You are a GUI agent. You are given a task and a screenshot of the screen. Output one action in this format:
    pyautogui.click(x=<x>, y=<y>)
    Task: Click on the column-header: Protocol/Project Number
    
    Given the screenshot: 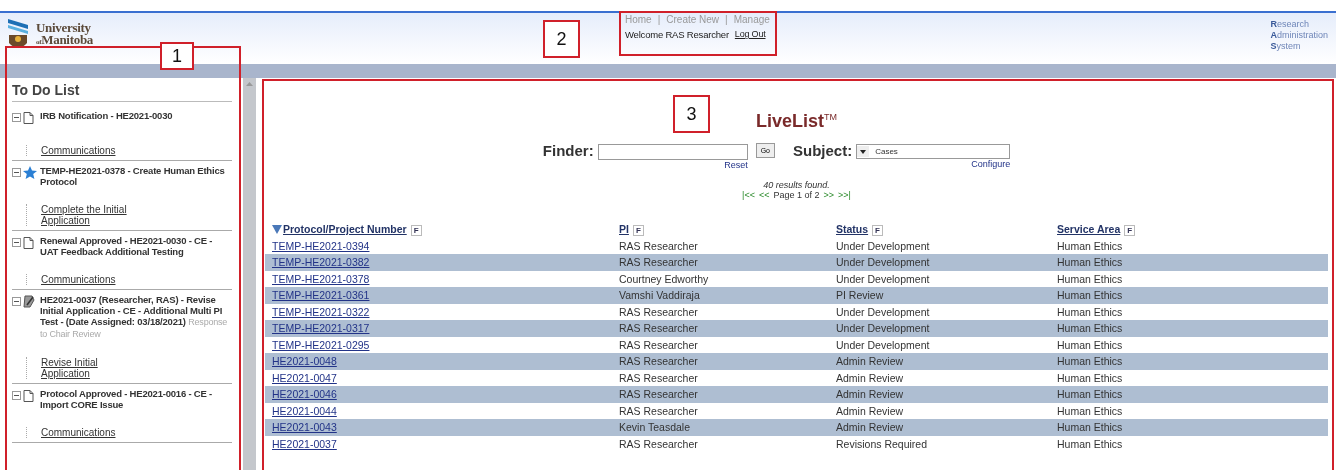 What is the action you would take?
    pyautogui.click(x=345, y=228)
    